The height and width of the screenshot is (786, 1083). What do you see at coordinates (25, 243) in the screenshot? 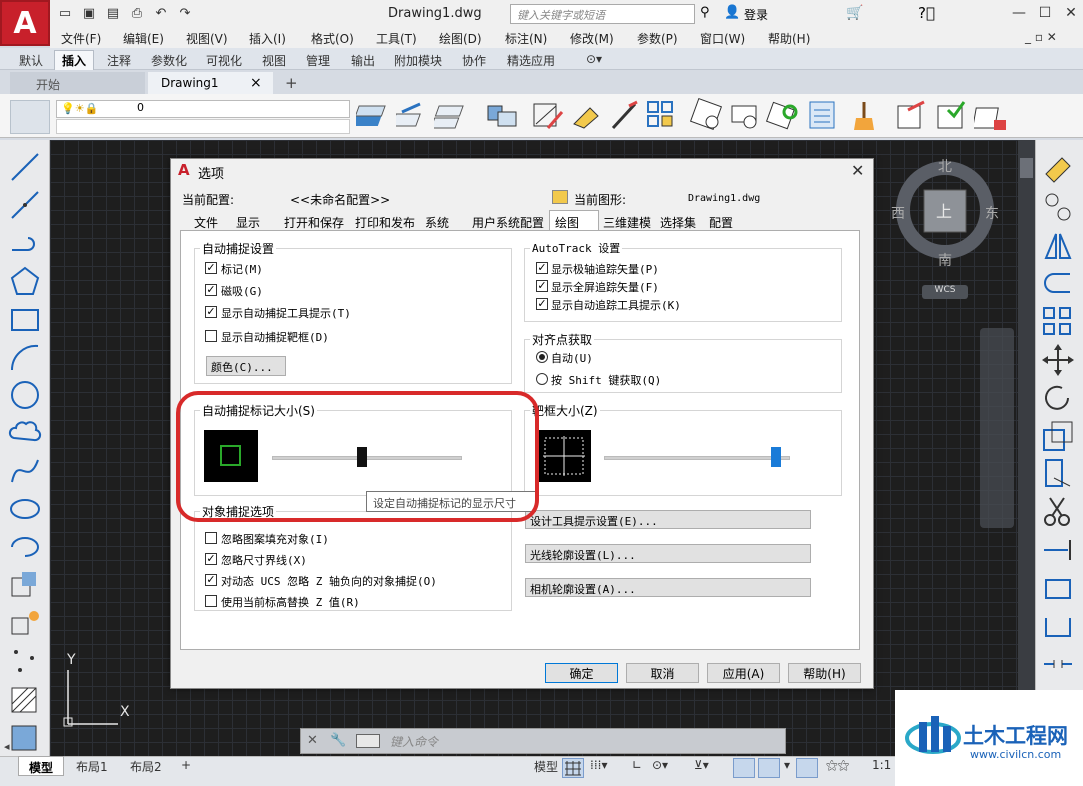
I see `polyline-icon` at bounding box center [25, 243].